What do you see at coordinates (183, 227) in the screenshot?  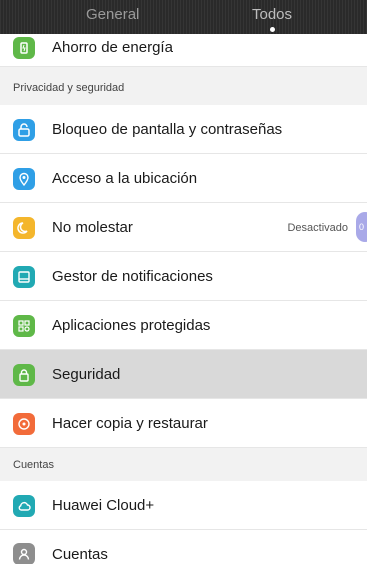 I see `settings-row-no-molestar: No molestar Desactivado 0` at bounding box center [183, 227].